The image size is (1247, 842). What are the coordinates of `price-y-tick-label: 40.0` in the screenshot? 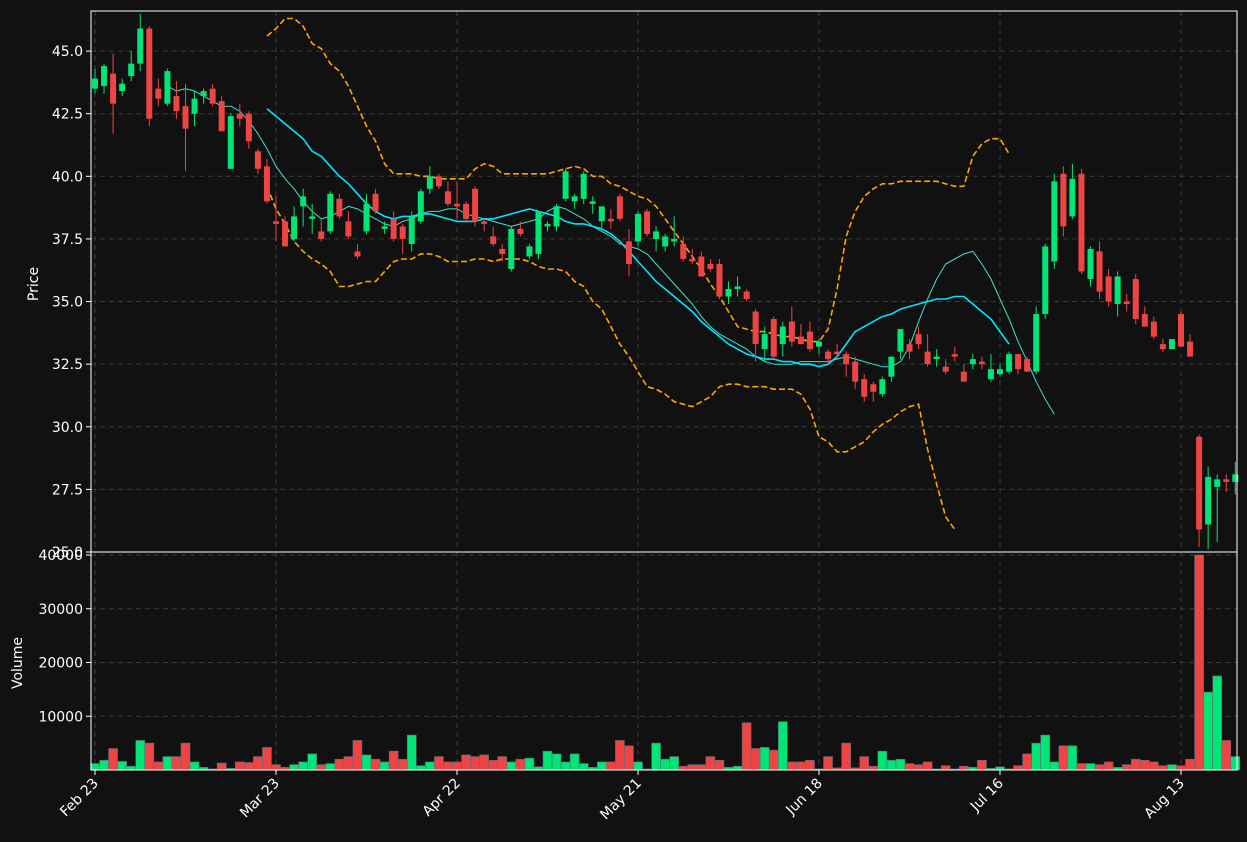 It's located at (67, 177).